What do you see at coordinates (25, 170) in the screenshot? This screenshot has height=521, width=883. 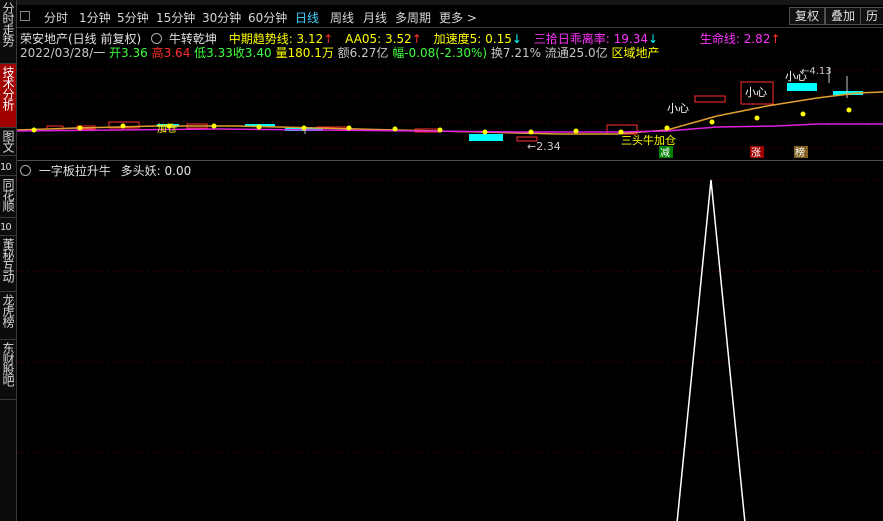 I see `subchart-settings-icon` at bounding box center [25, 170].